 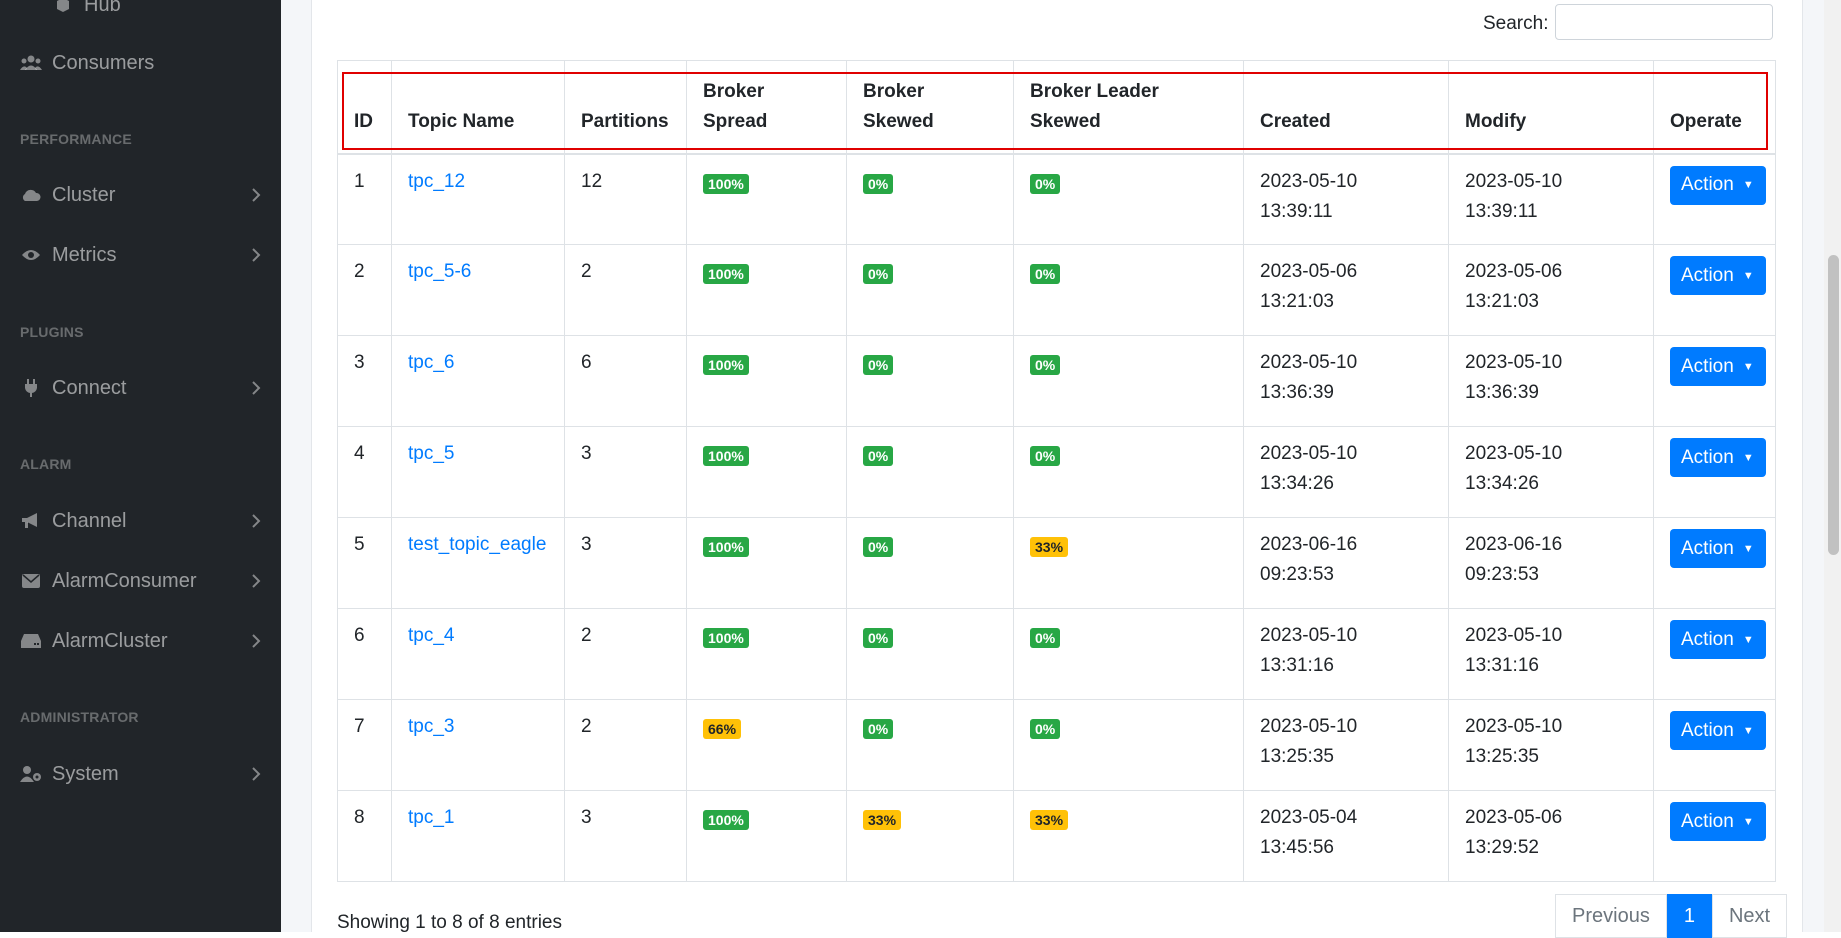 I want to click on sidebar-item-label: Channel, so click(x=89, y=520).